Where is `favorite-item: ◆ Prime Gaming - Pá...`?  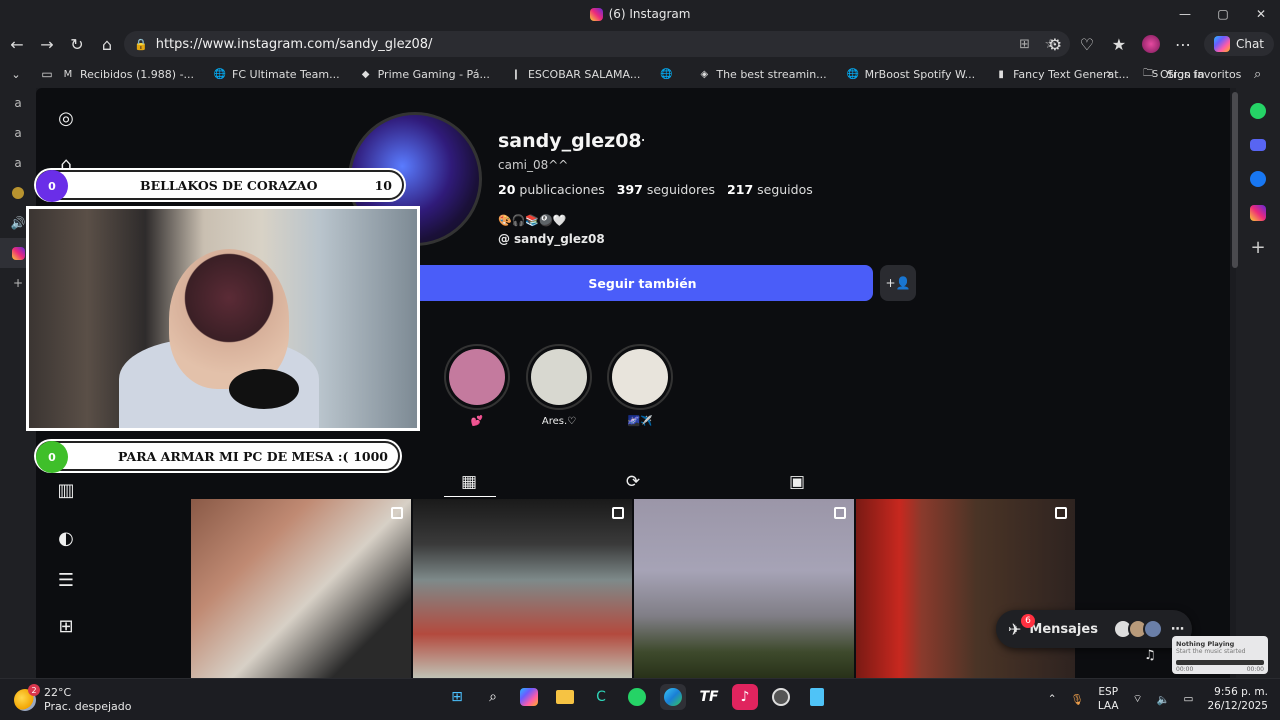 favorite-item: ◆ Prime Gaming - Pá... is located at coordinates (425, 74).